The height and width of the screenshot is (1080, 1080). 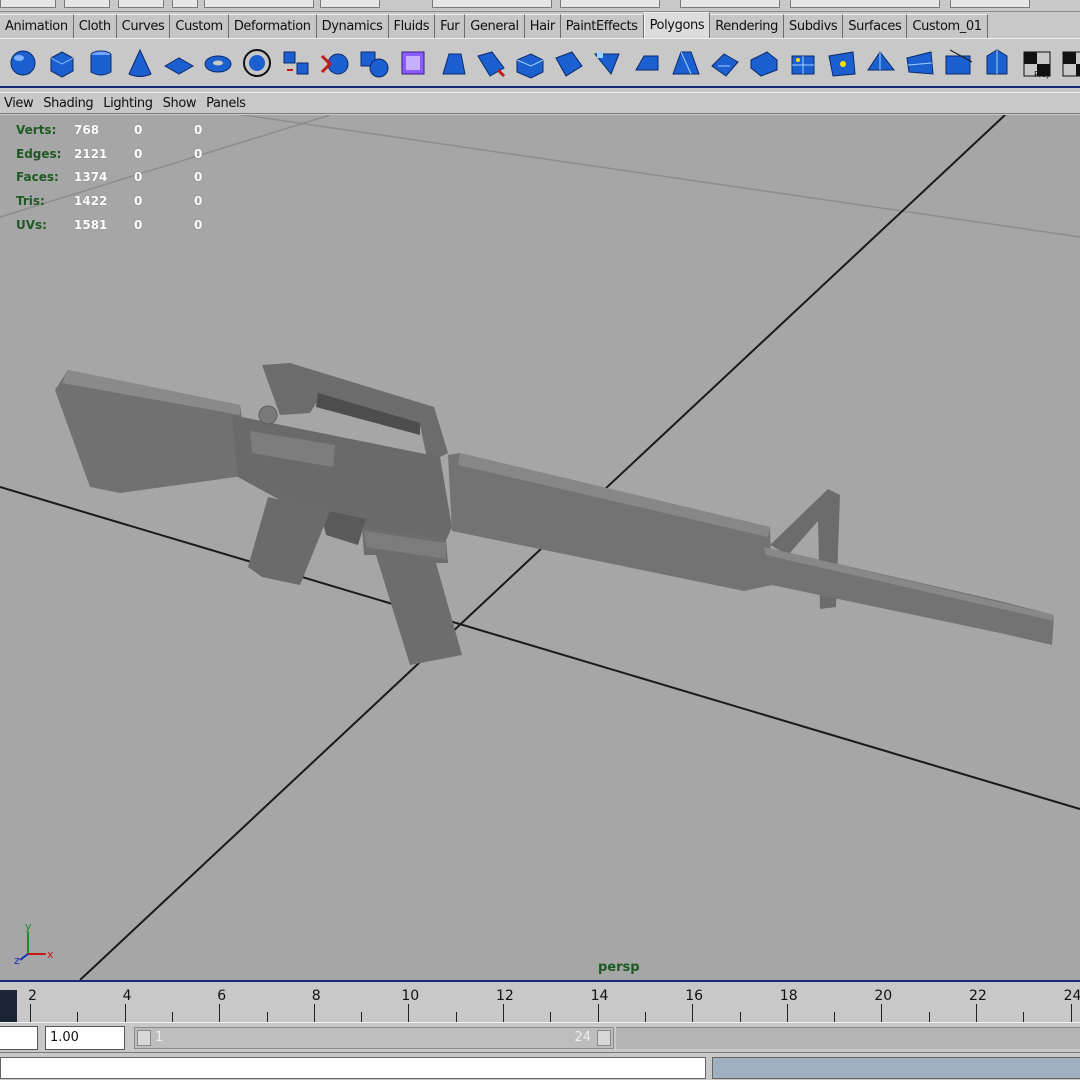 What do you see at coordinates (37, 177) in the screenshot?
I see `hud-label: Faces:` at bounding box center [37, 177].